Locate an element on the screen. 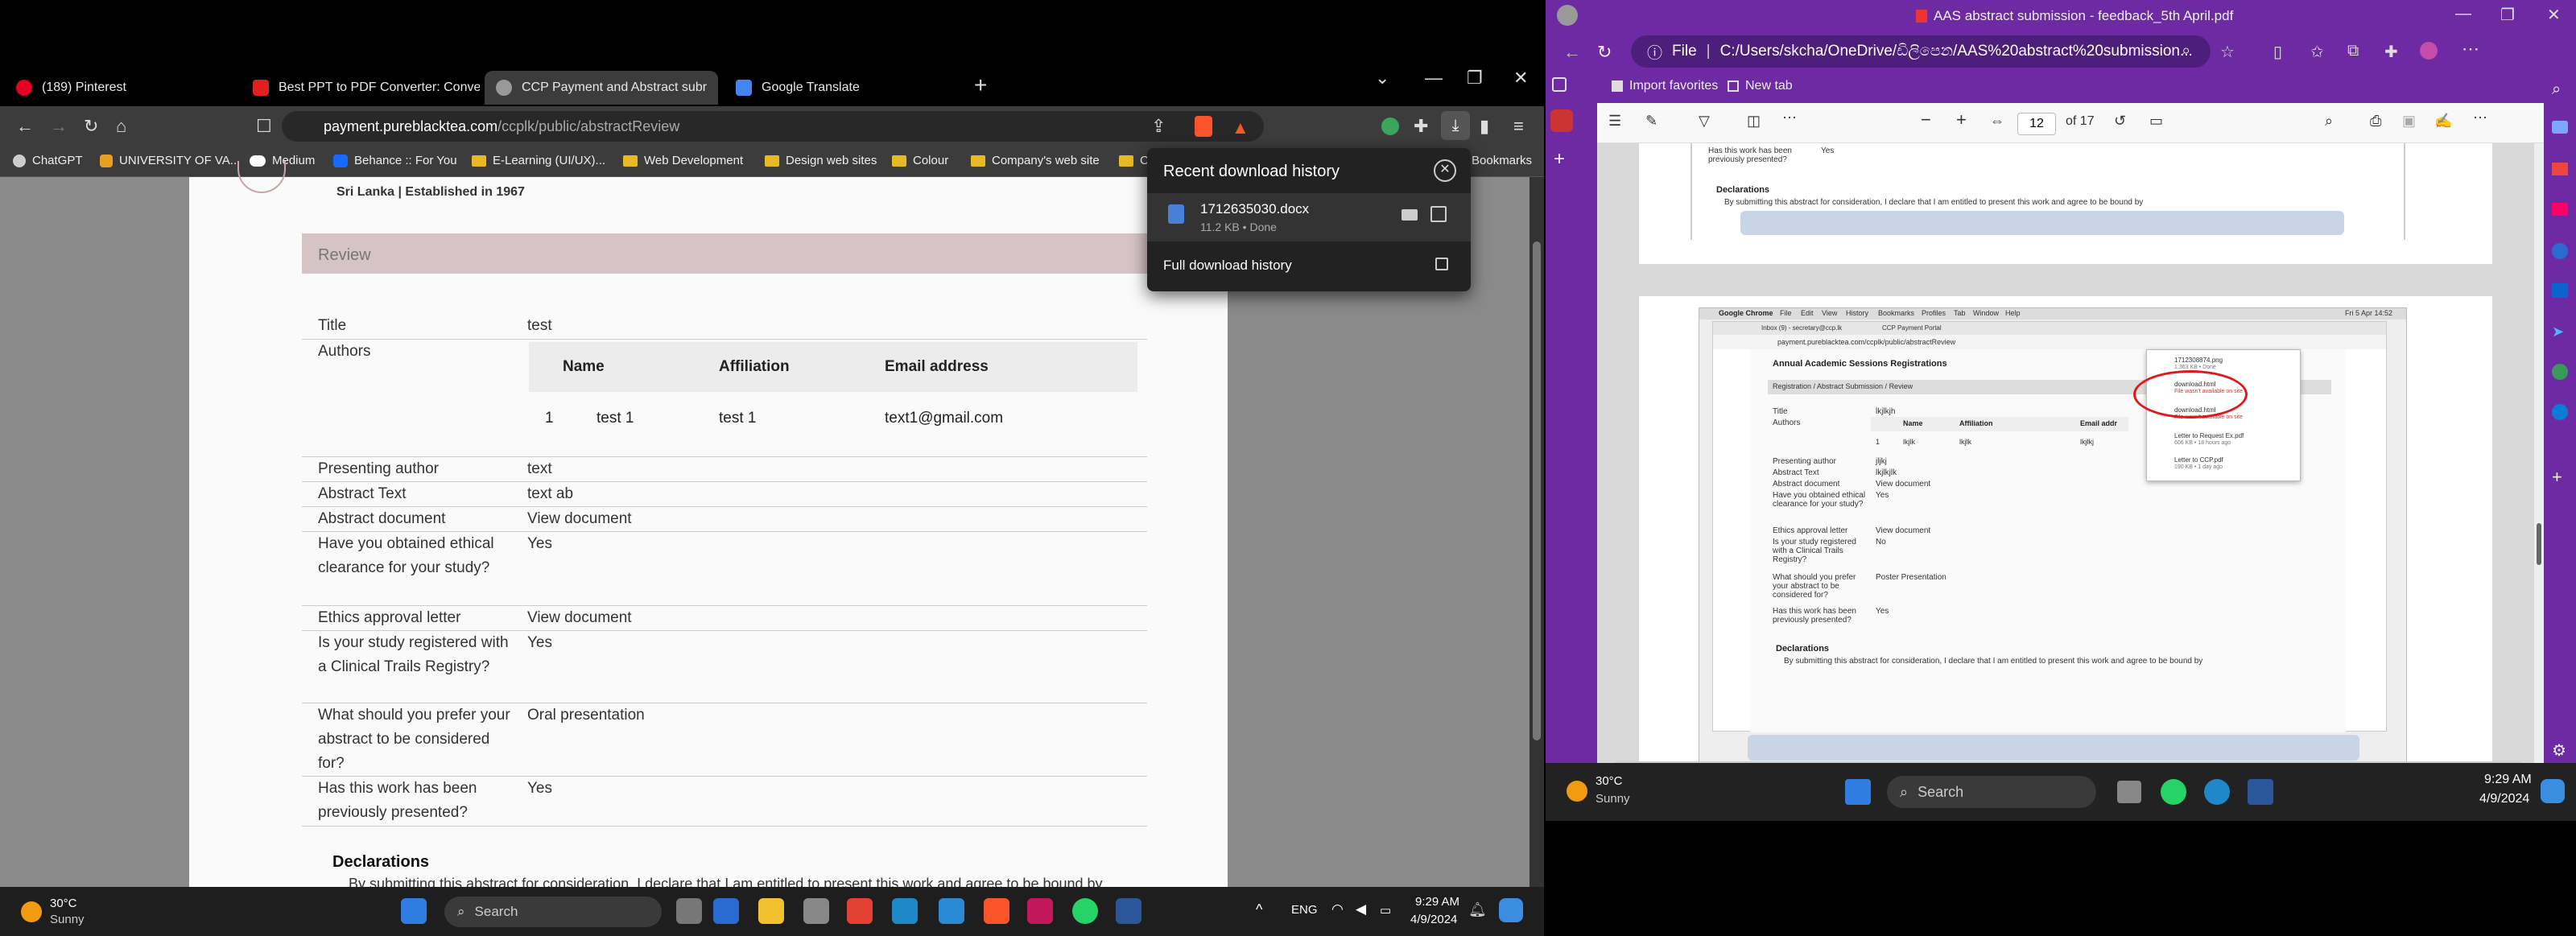 The height and width of the screenshot is (936, 2576). bookmark-icon: ☐ is located at coordinates (264, 126).